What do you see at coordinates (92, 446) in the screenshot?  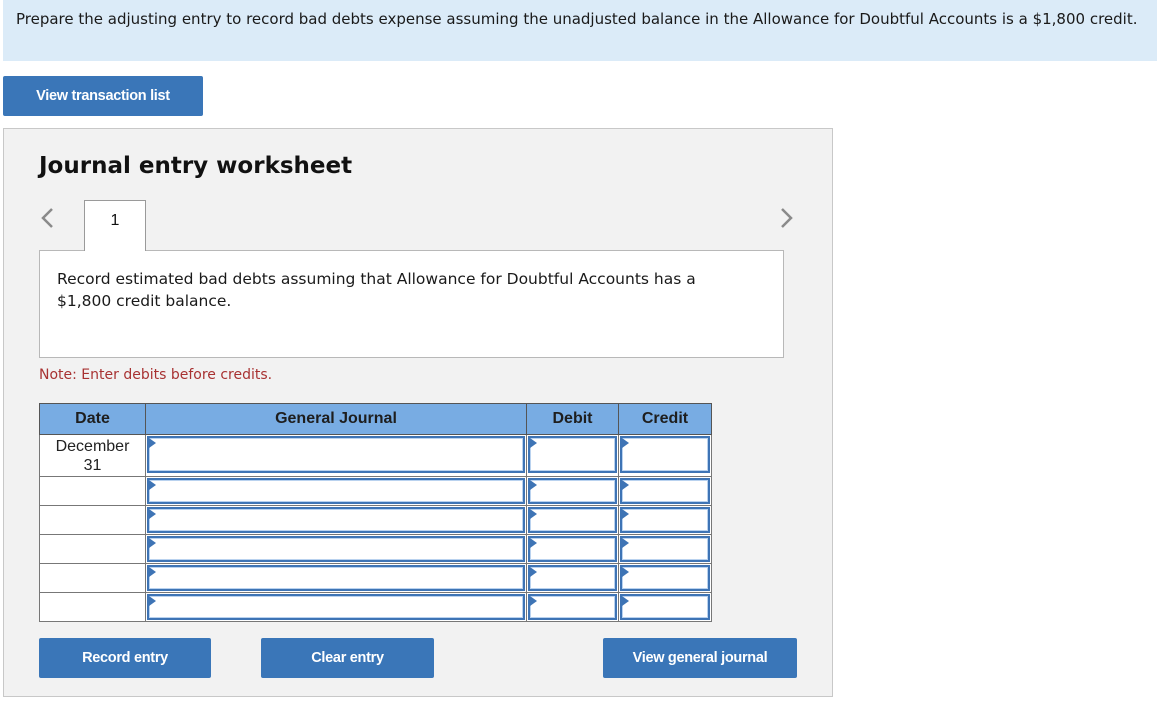 I see `date-month: December` at bounding box center [92, 446].